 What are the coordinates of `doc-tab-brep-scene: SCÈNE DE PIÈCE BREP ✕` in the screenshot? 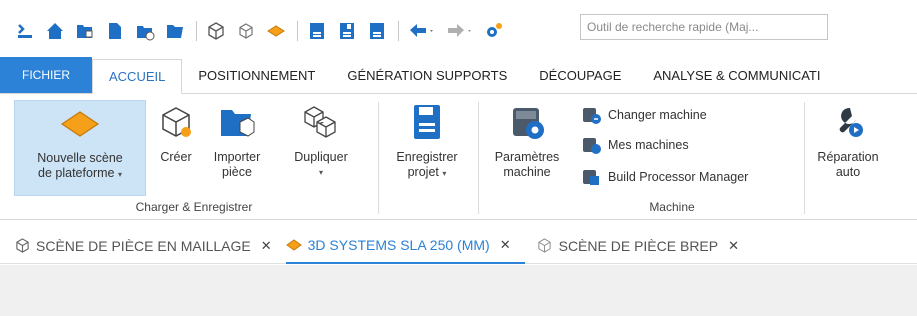 It's located at (645, 246).